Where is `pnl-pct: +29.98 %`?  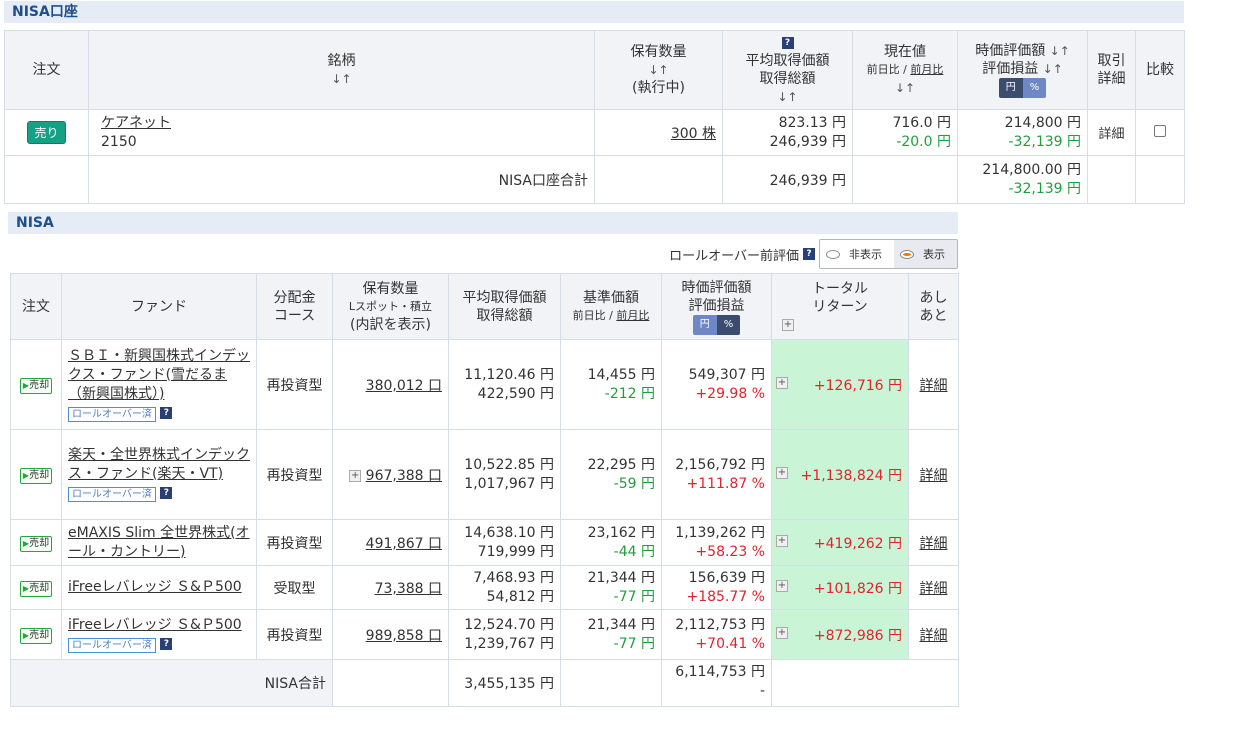
pnl-pct: +29.98 % is located at coordinates (730, 393).